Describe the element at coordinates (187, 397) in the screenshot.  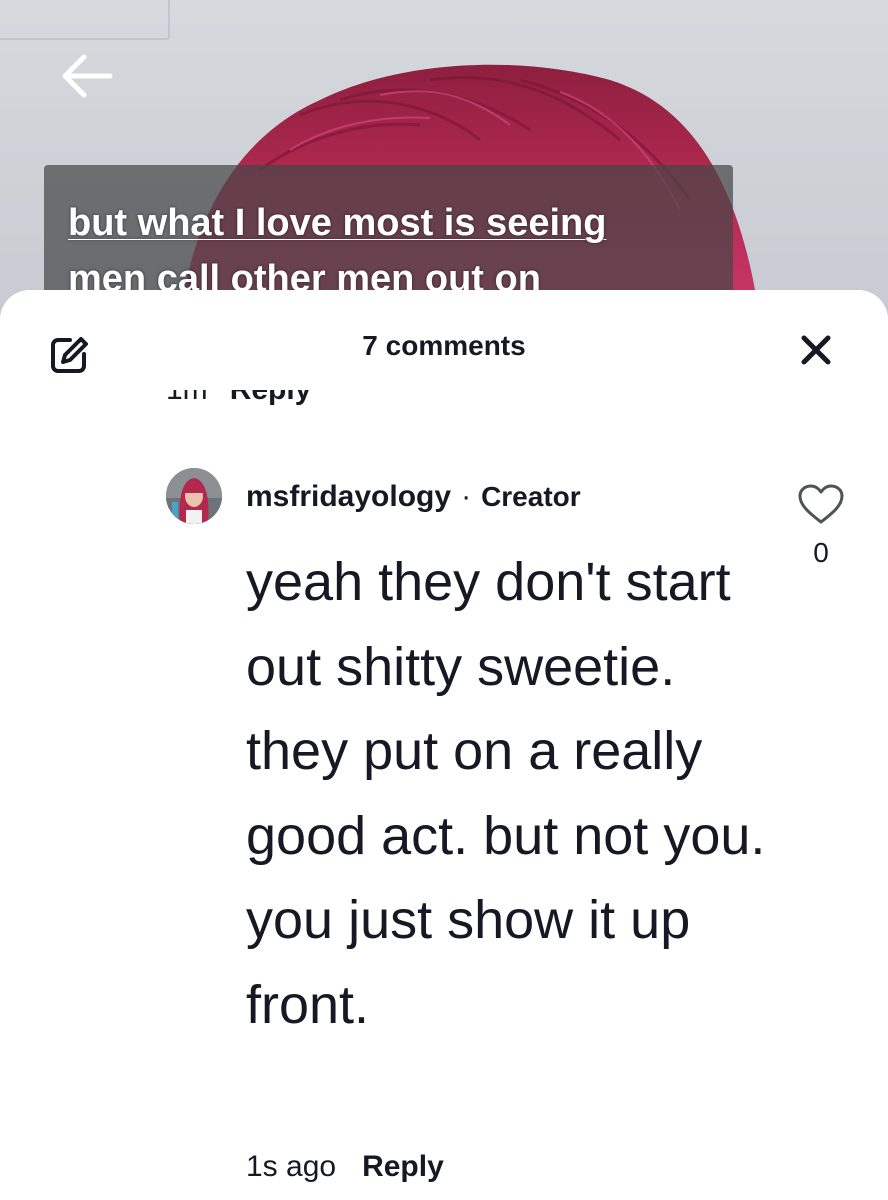
I see `previous-comment-time: 1m` at that location.